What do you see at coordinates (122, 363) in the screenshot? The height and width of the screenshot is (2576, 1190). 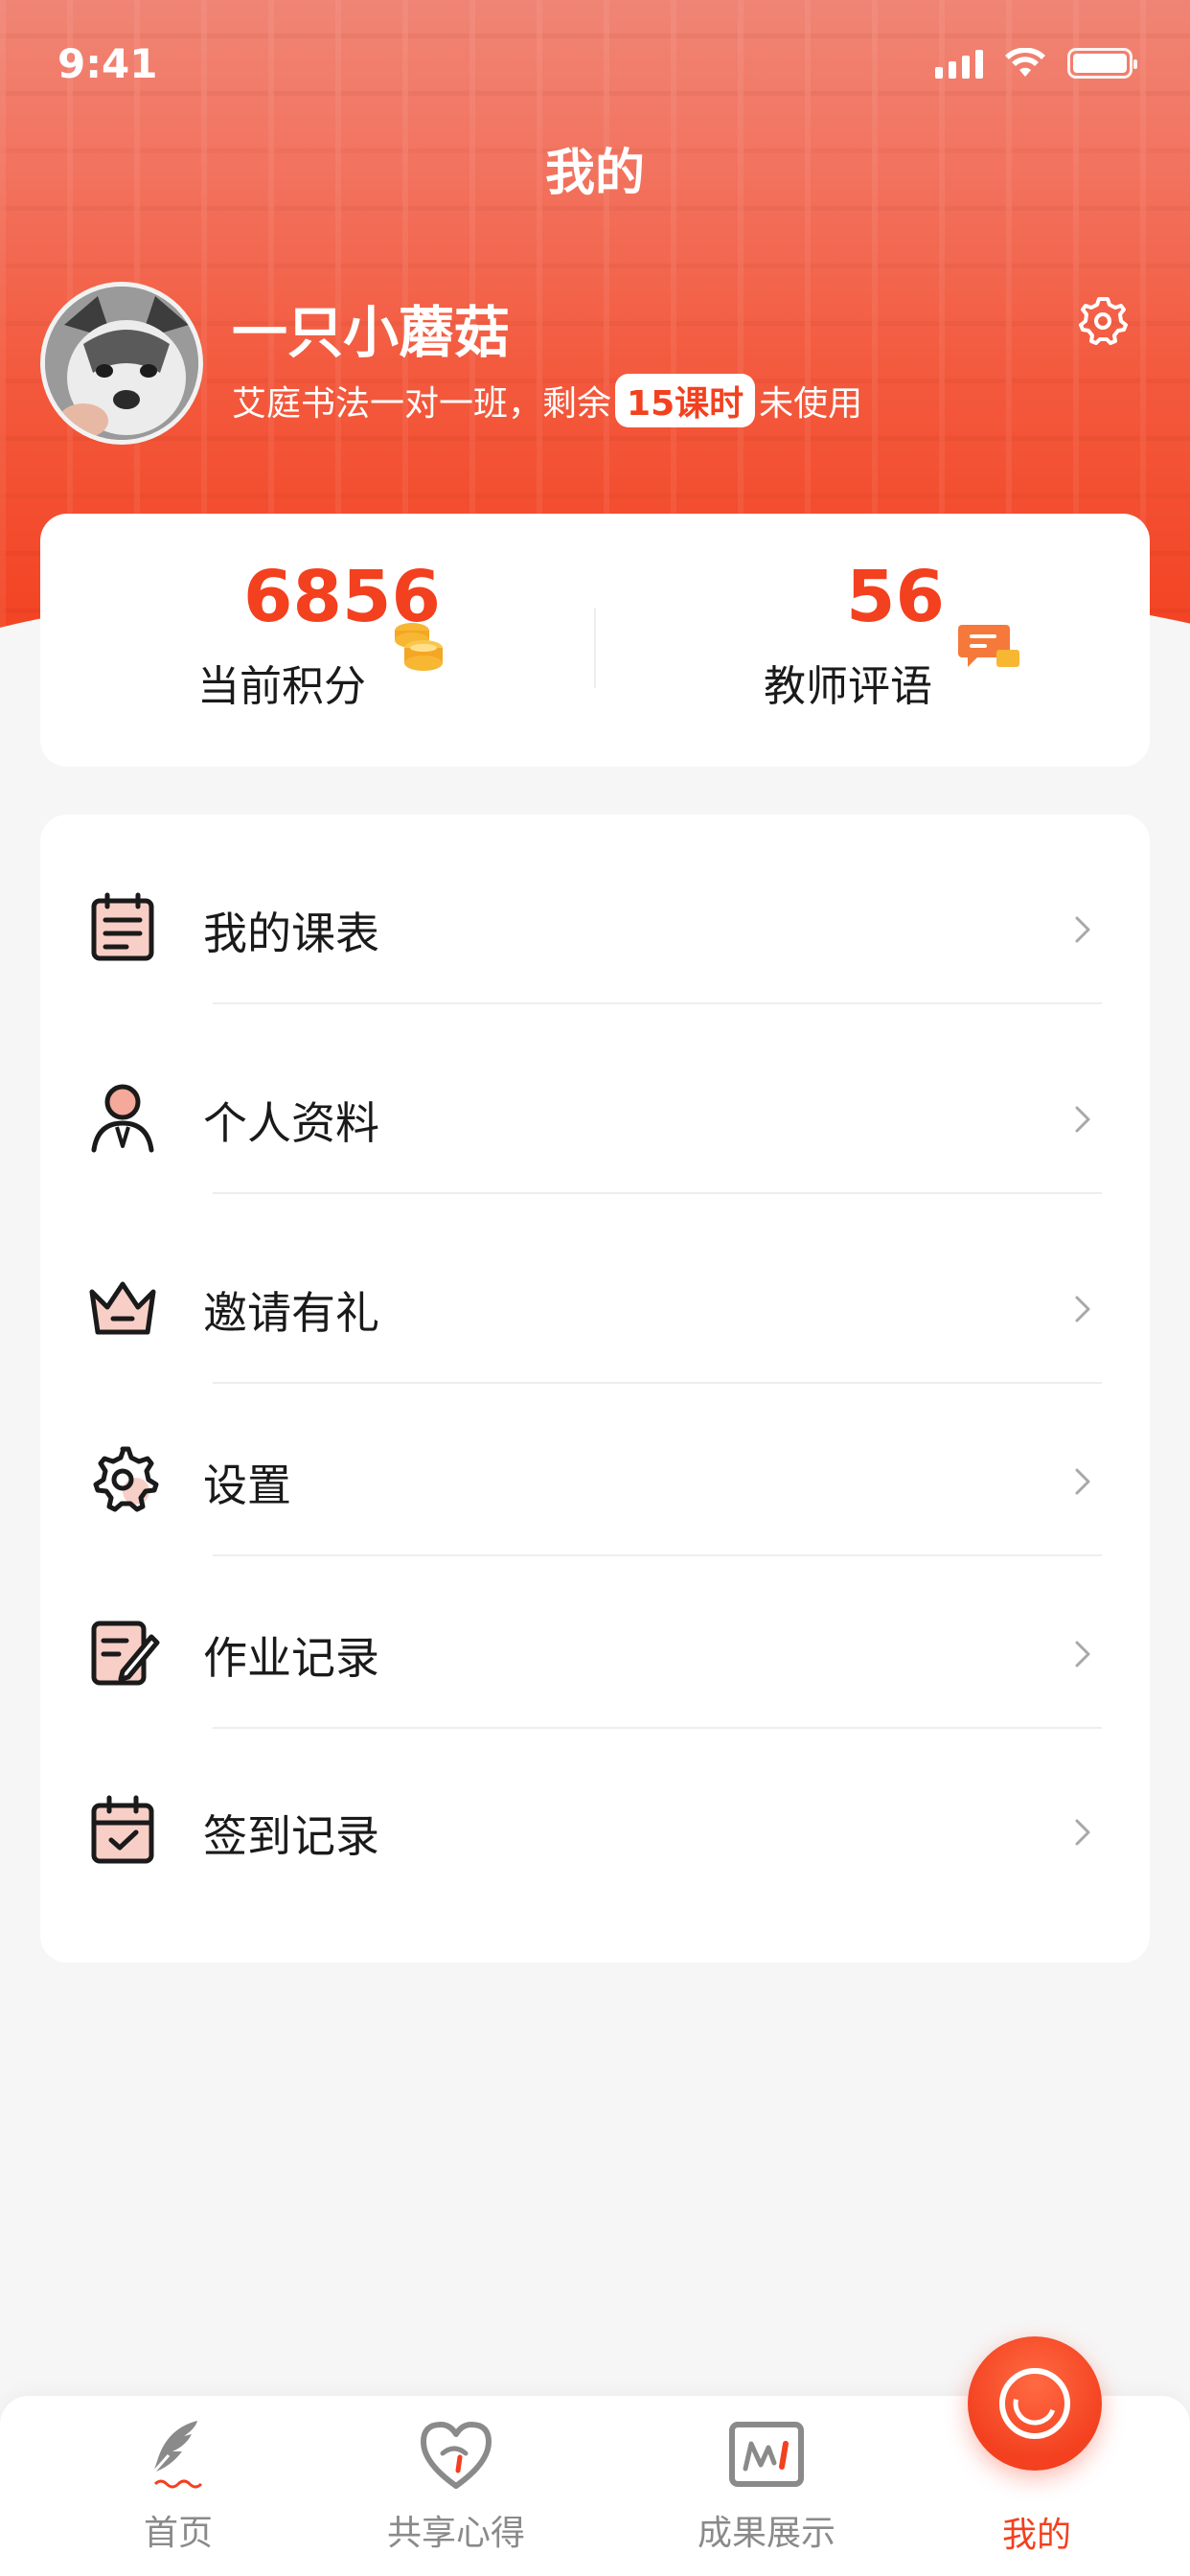 I see `avatar` at bounding box center [122, 363].